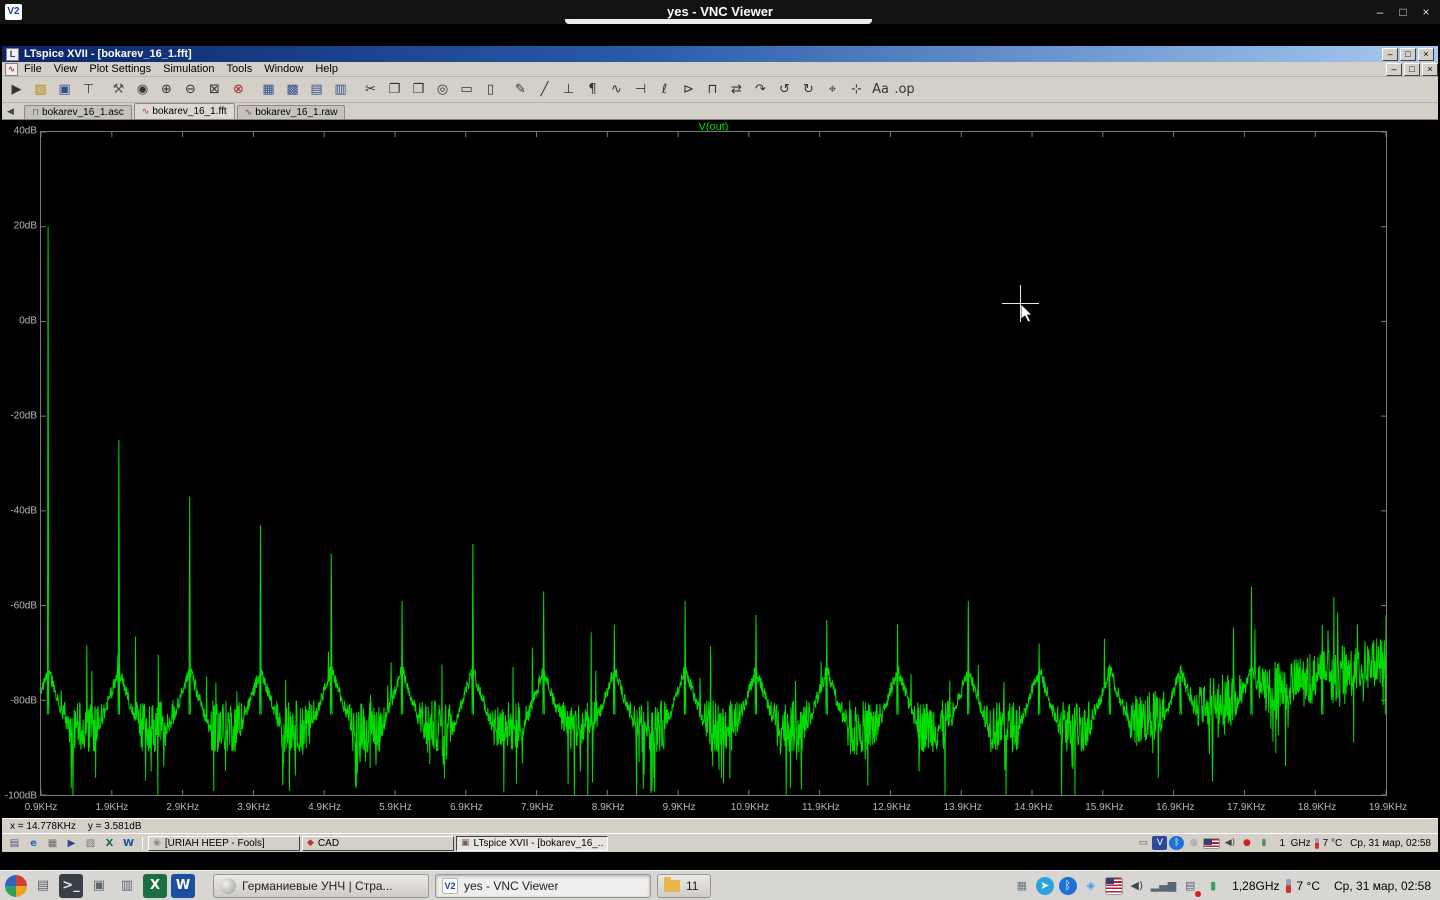 The width and height of the screenshot is (1440, 900). What do you see at coordinates (52, 843) in the screenshot?
I see `explorer-icon: ▦` at bounding box center [52, 843].